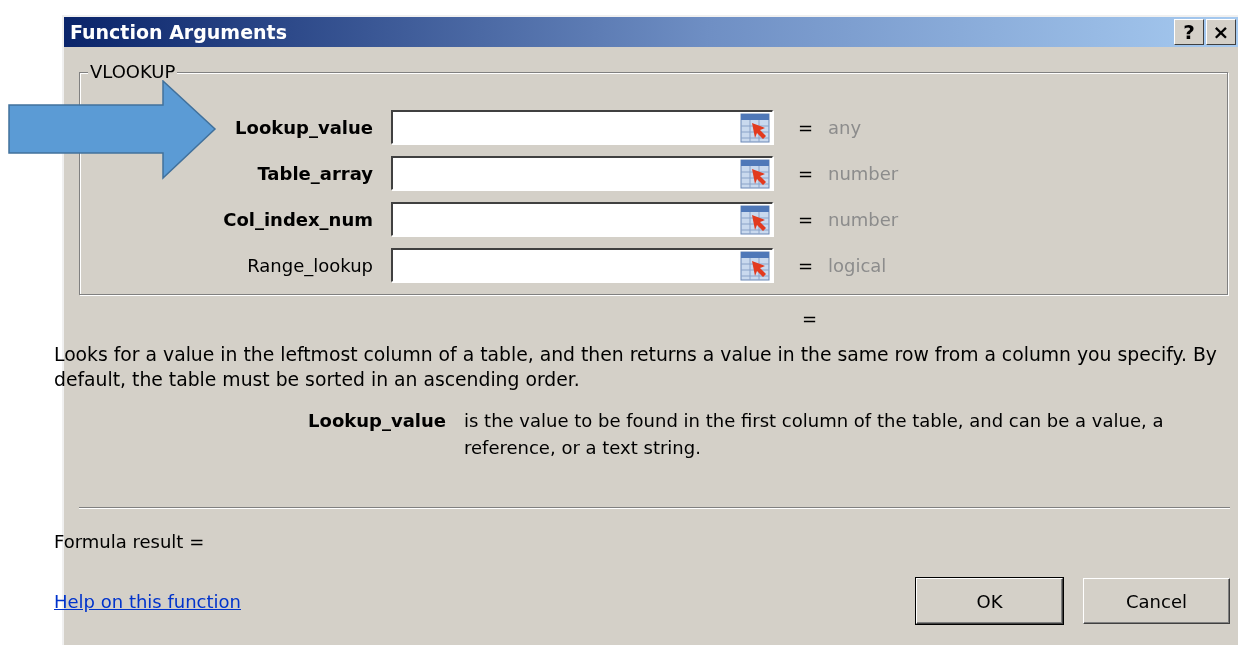 Image resolution: width=1238 pixels, height=645 pixels. I want to click on argument-name: Lookup_value, so click(377, 421).